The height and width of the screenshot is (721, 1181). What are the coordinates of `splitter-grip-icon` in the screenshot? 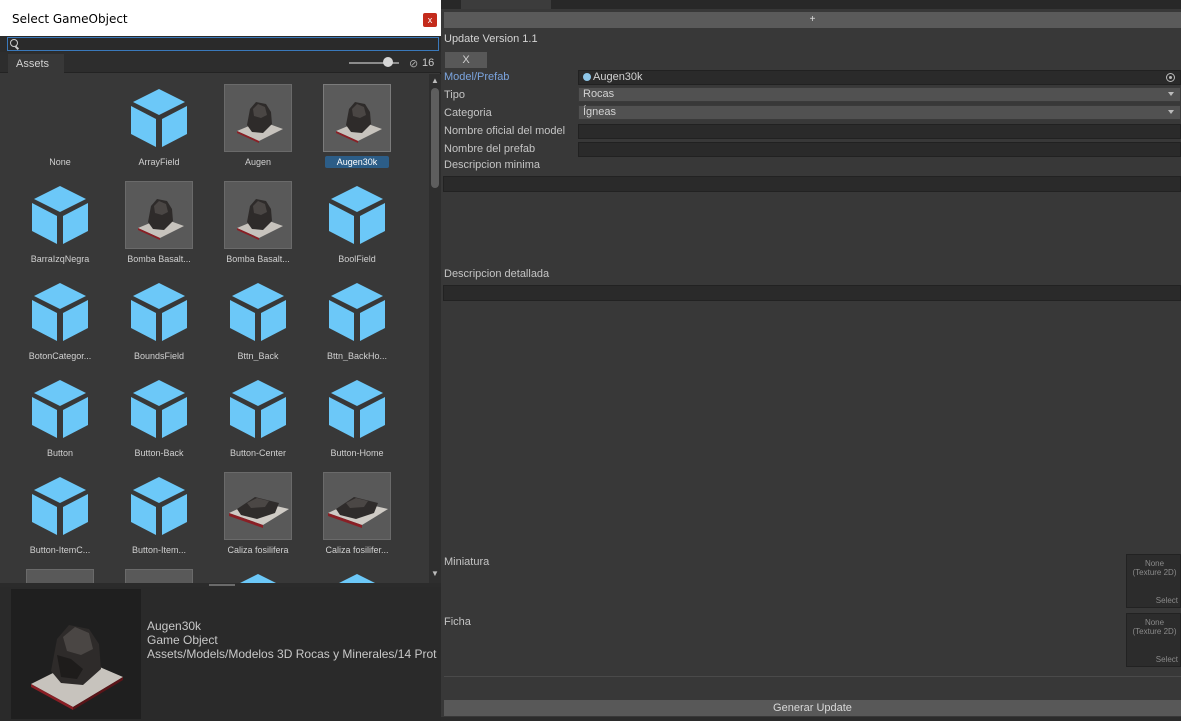 It's located at (222, 585).